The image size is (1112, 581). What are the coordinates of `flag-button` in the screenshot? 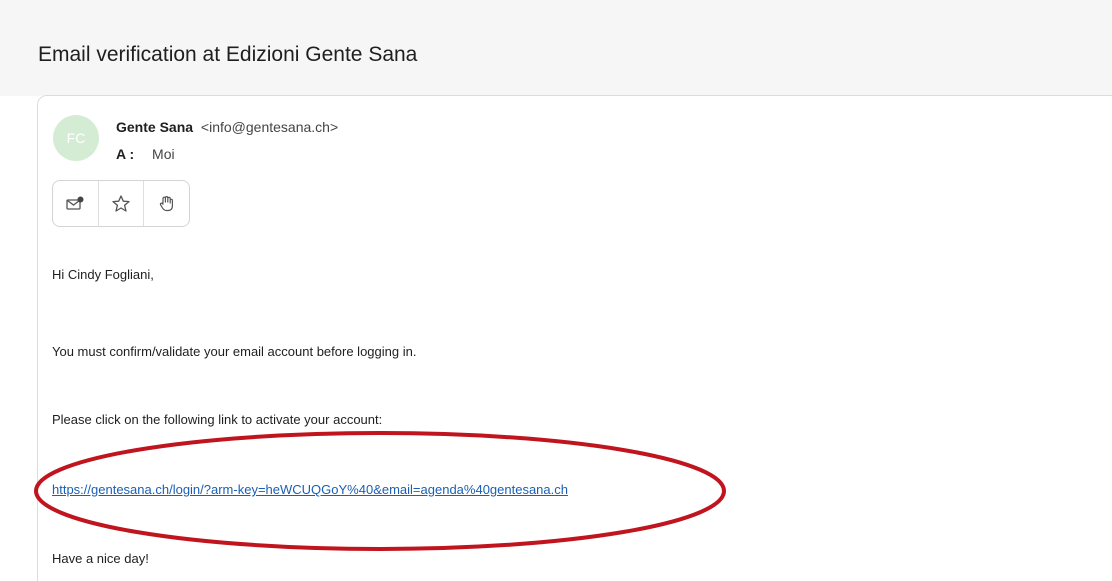 It's located at (166, 203).